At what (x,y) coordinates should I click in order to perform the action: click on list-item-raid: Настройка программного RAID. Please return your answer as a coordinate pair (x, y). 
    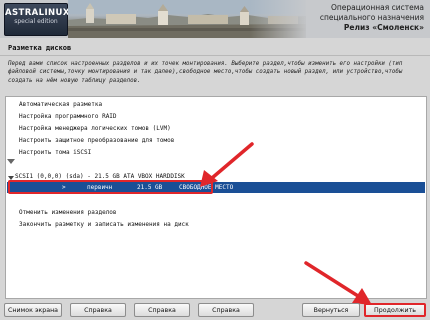
    Looking at the image, I should click on (68, 116).